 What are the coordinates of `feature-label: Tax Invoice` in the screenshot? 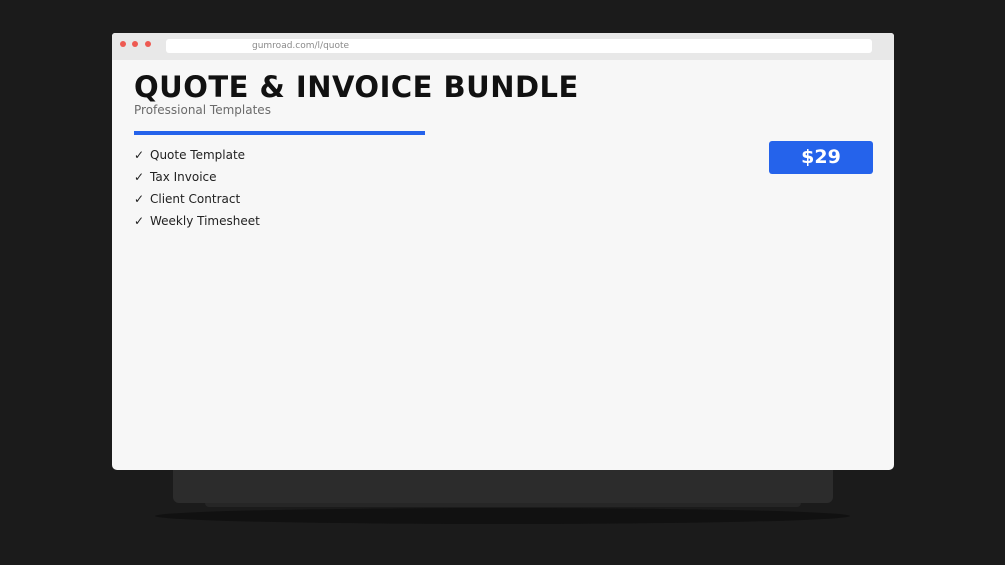 It's located at (183, 177).